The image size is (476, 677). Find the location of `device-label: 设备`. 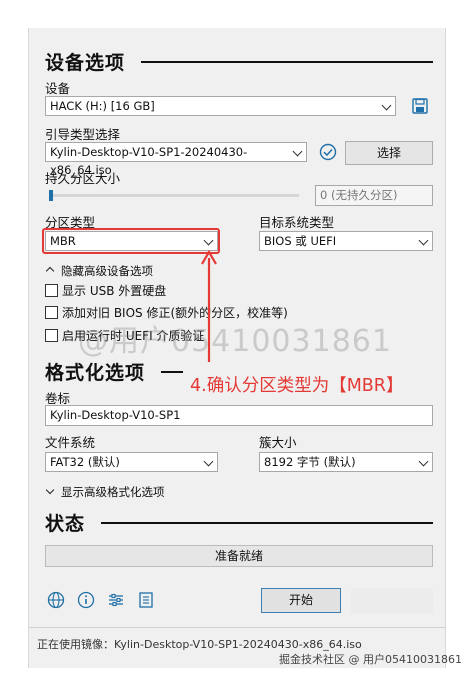

device-label: 设备 is located at coordinates (58, 88).